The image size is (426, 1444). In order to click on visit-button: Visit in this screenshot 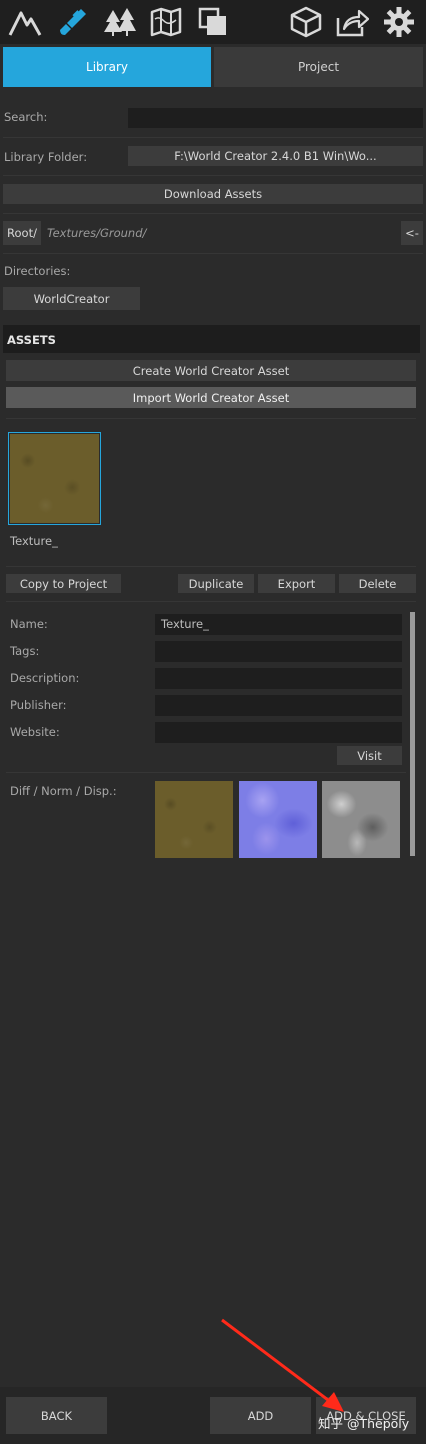, I will do `click(369, 755)`.